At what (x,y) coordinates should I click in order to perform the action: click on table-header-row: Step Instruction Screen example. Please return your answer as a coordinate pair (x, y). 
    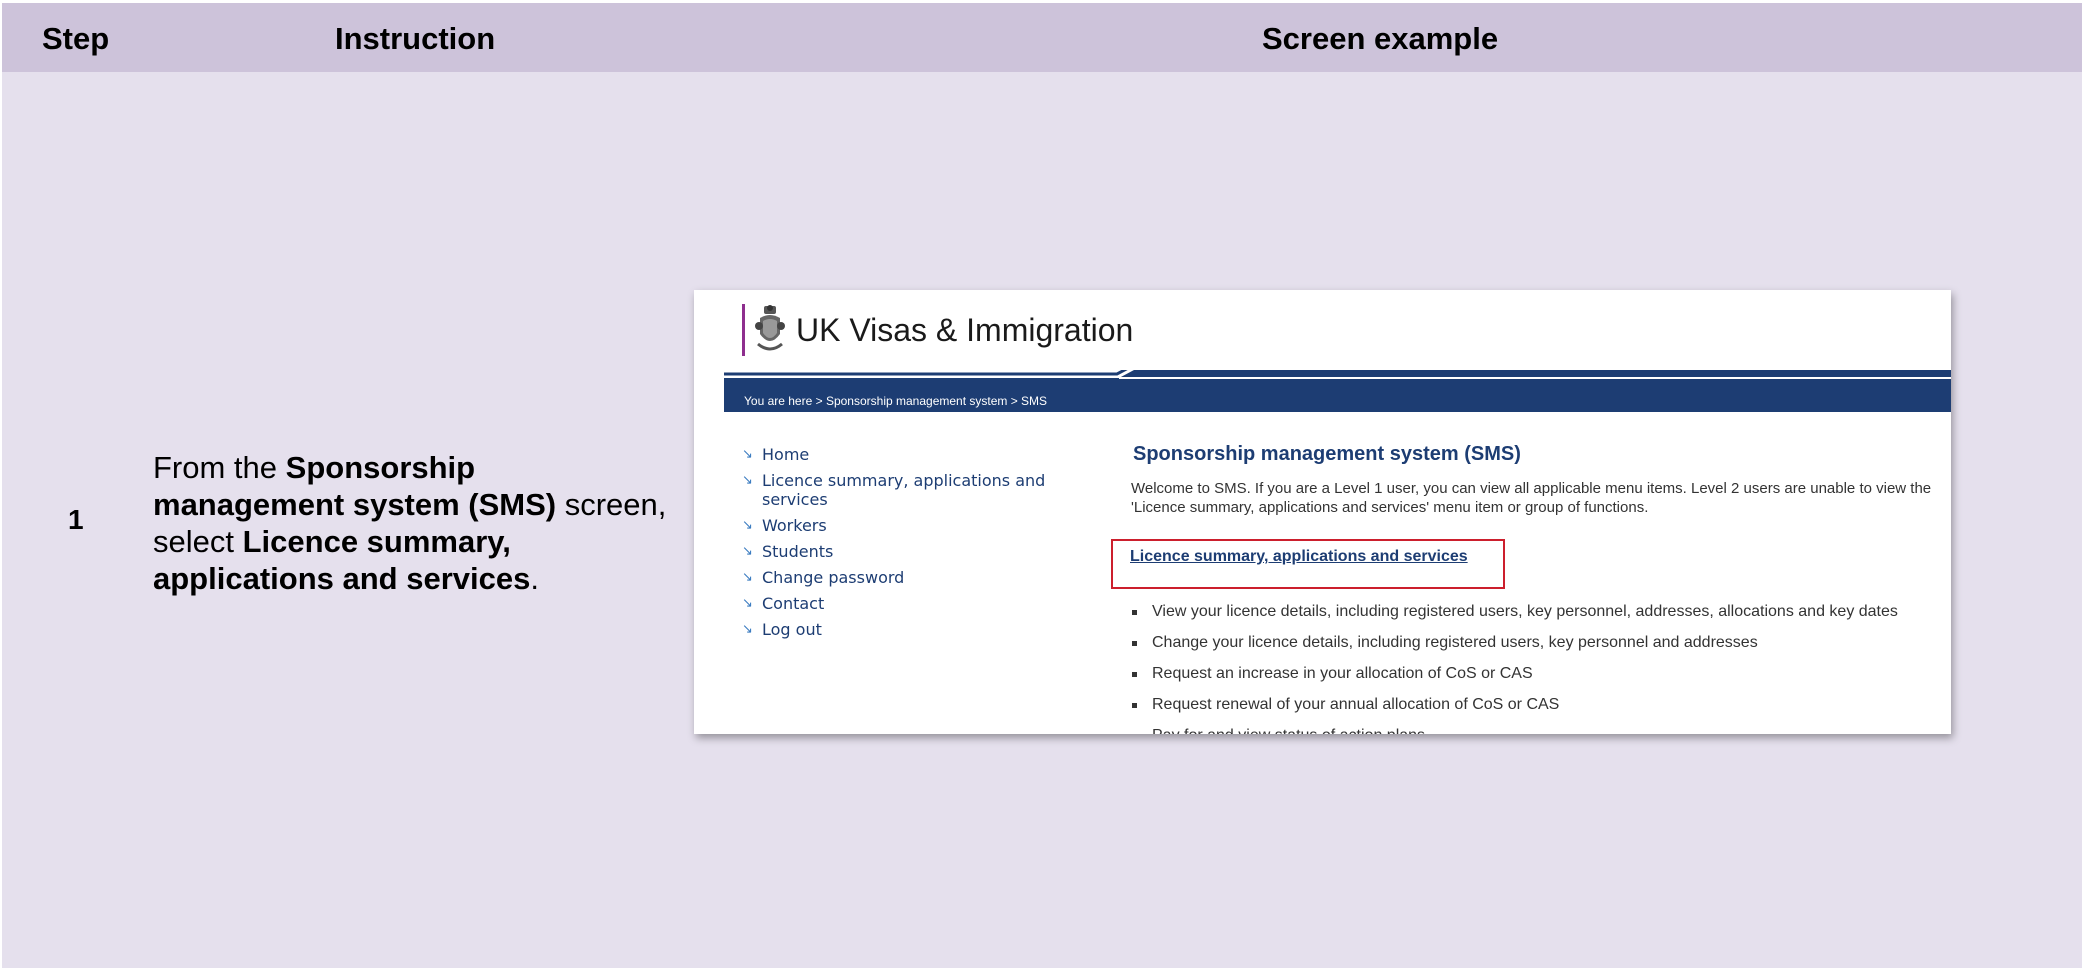
    Looking at the image, I should click on (1042, 37).